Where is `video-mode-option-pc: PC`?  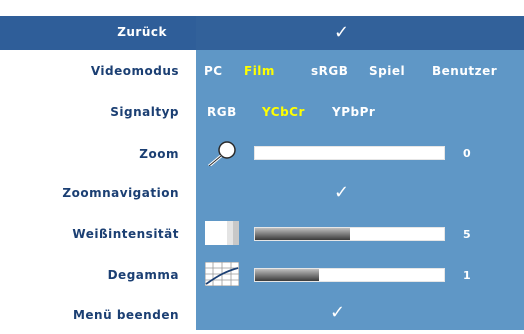 video-mode-option-pc: PC is located at coordinates (213, 71).